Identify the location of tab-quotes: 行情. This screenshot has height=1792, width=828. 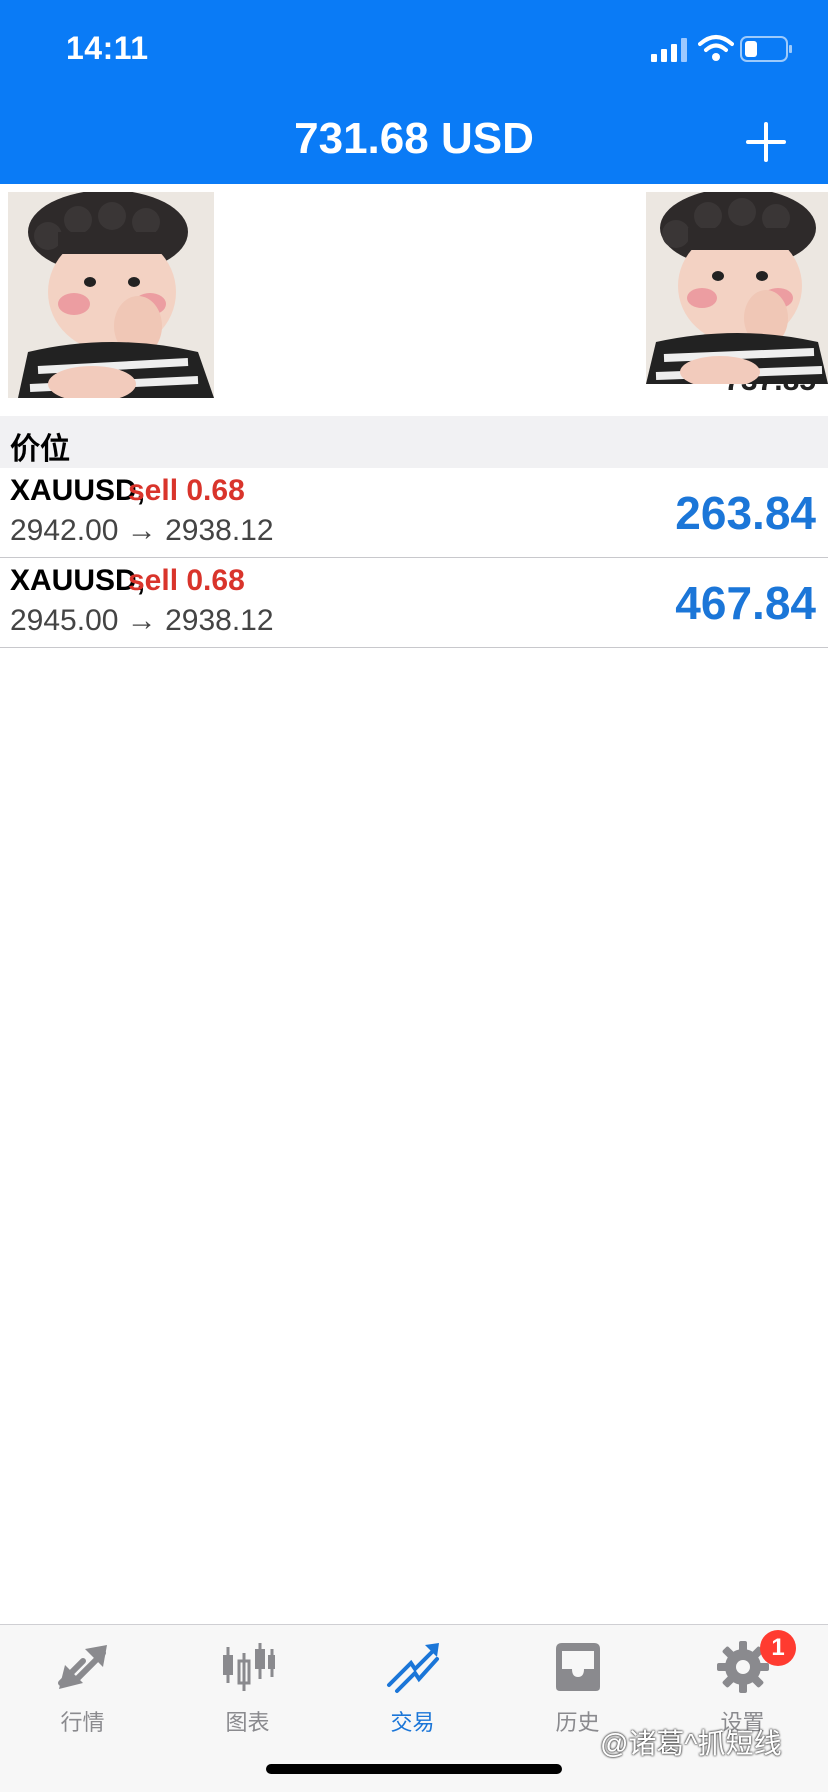
(82, 1680).